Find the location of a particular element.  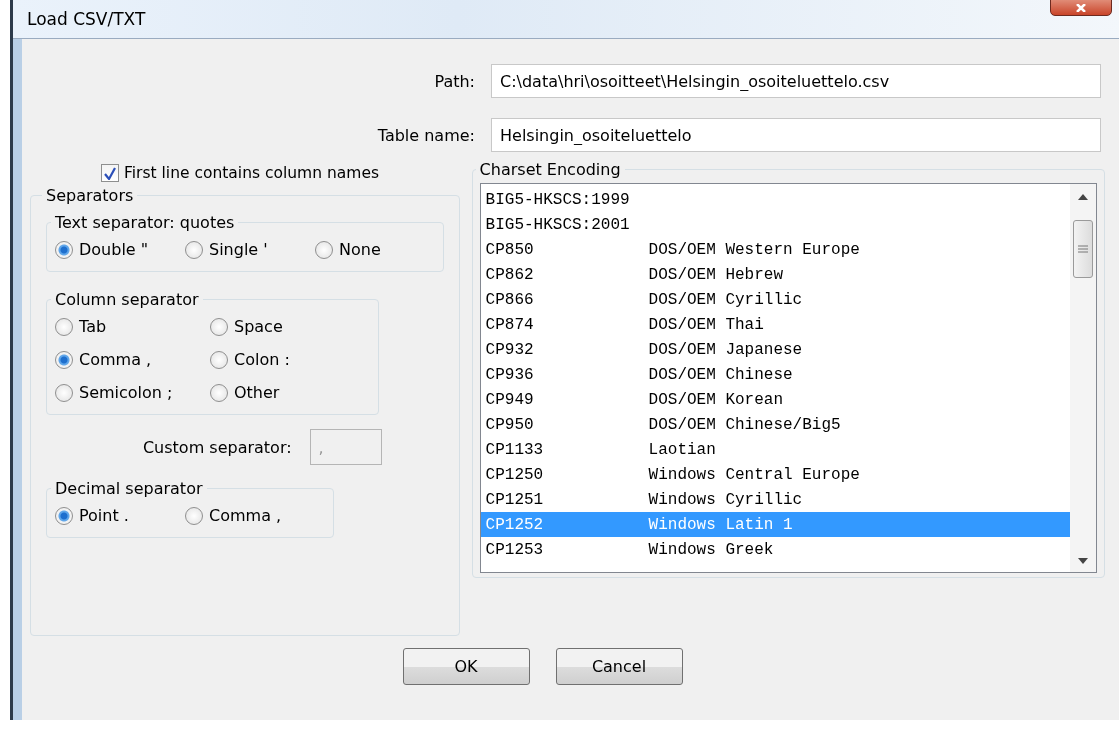

checkbox-label: First line contains column names is located at coordinates (251, 173).